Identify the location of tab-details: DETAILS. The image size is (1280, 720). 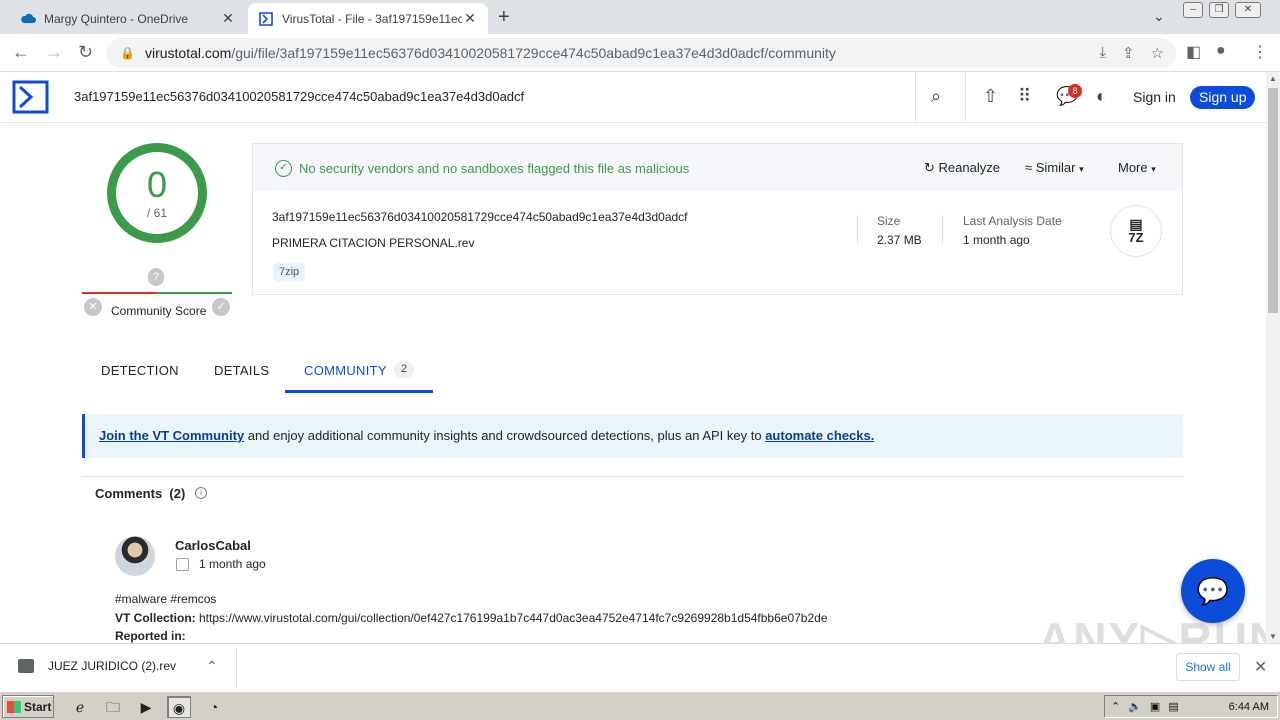
(241, 370).